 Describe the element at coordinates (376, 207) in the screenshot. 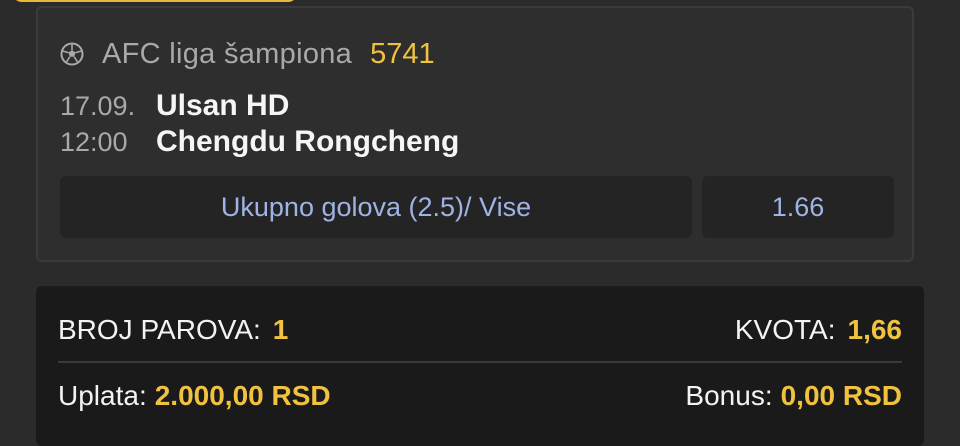

I see `bet-market-button: Ukupno golova (2.5)/ Vise` at that location.